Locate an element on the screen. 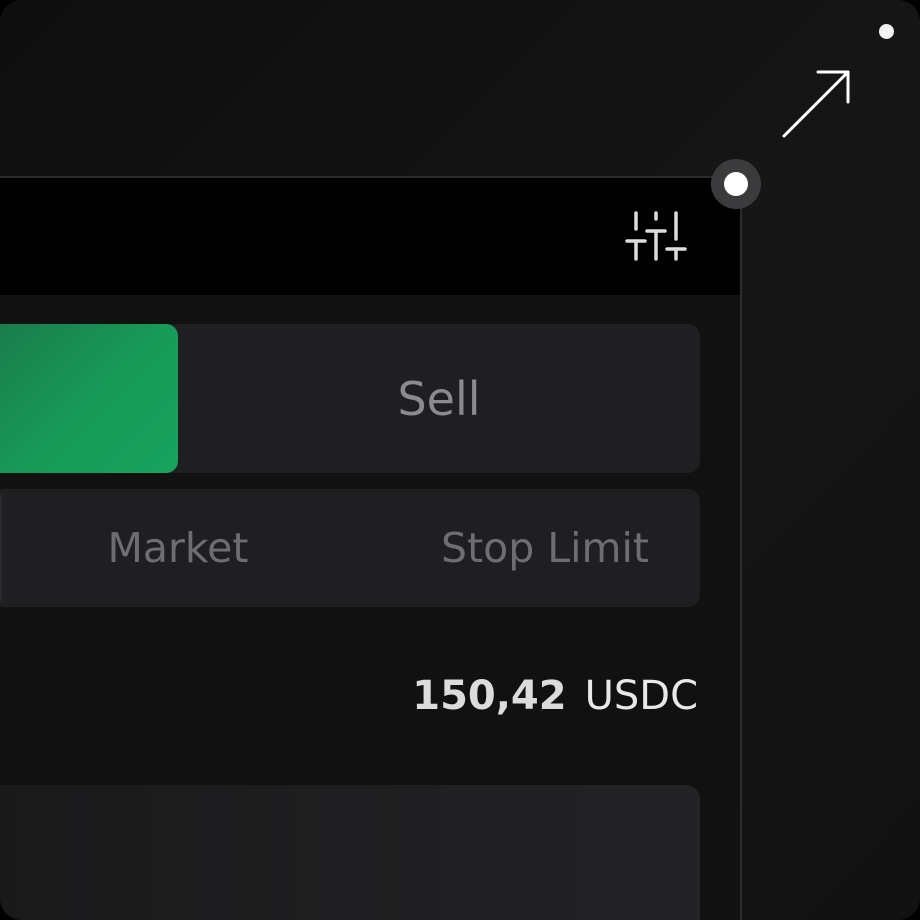 This screenshot has height=920, width=920. sell-tab: Sell is located at coordinates (439, 398).